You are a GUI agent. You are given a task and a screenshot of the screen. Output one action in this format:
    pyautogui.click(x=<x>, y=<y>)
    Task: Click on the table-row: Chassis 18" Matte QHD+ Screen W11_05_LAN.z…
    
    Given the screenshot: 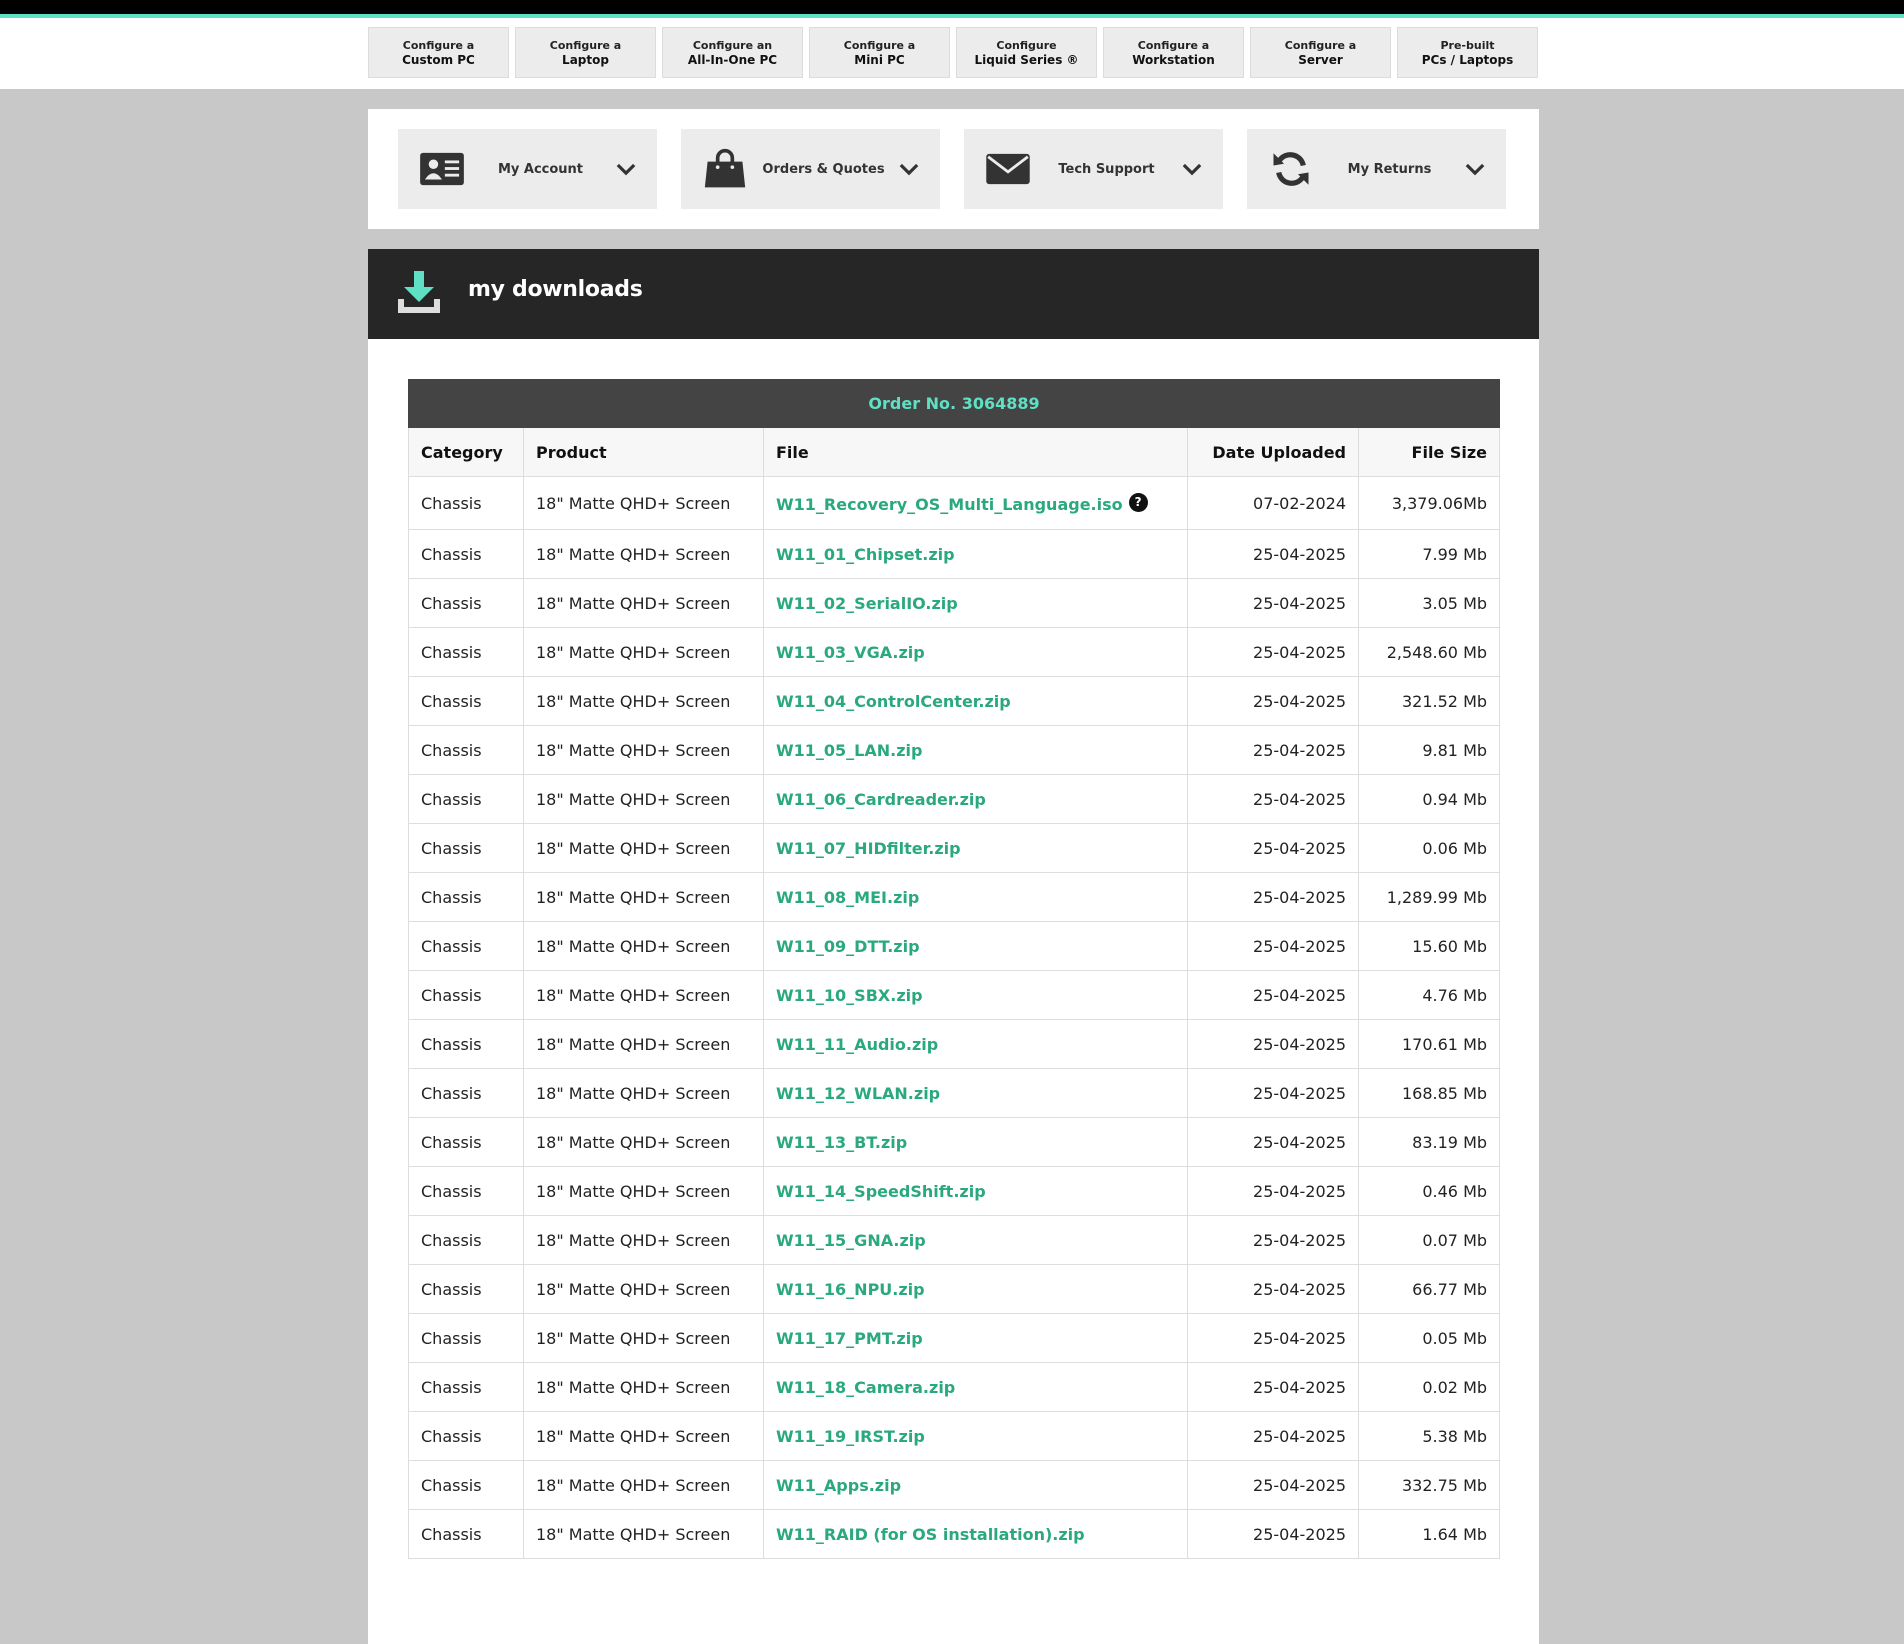 What is the action you would take?
    pyautogui.click(x=954, y=750)
    